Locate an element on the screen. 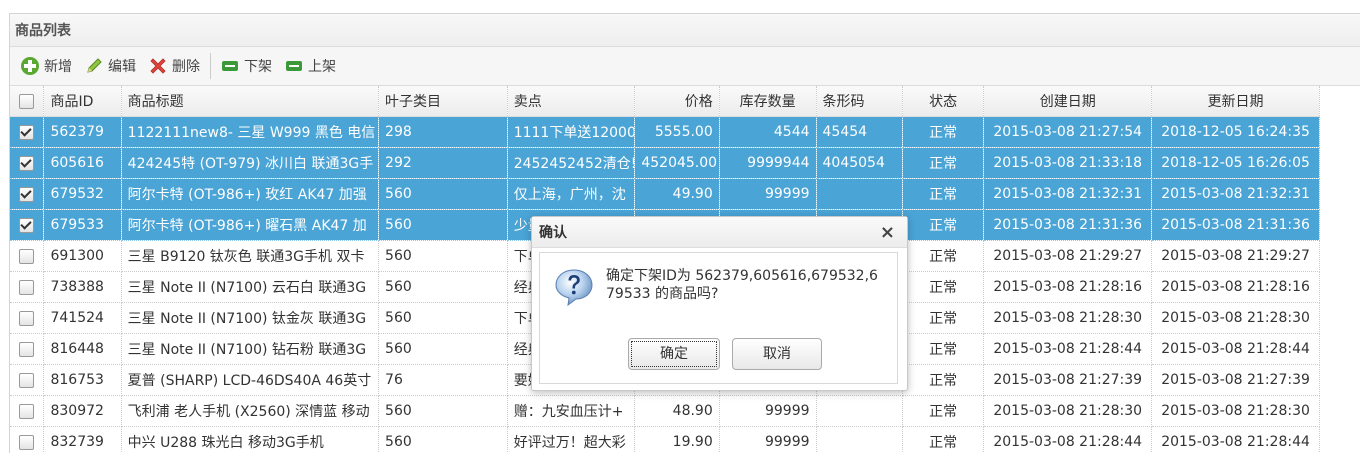  onshelf-button: 上架 is located at coordinates (310, 66).